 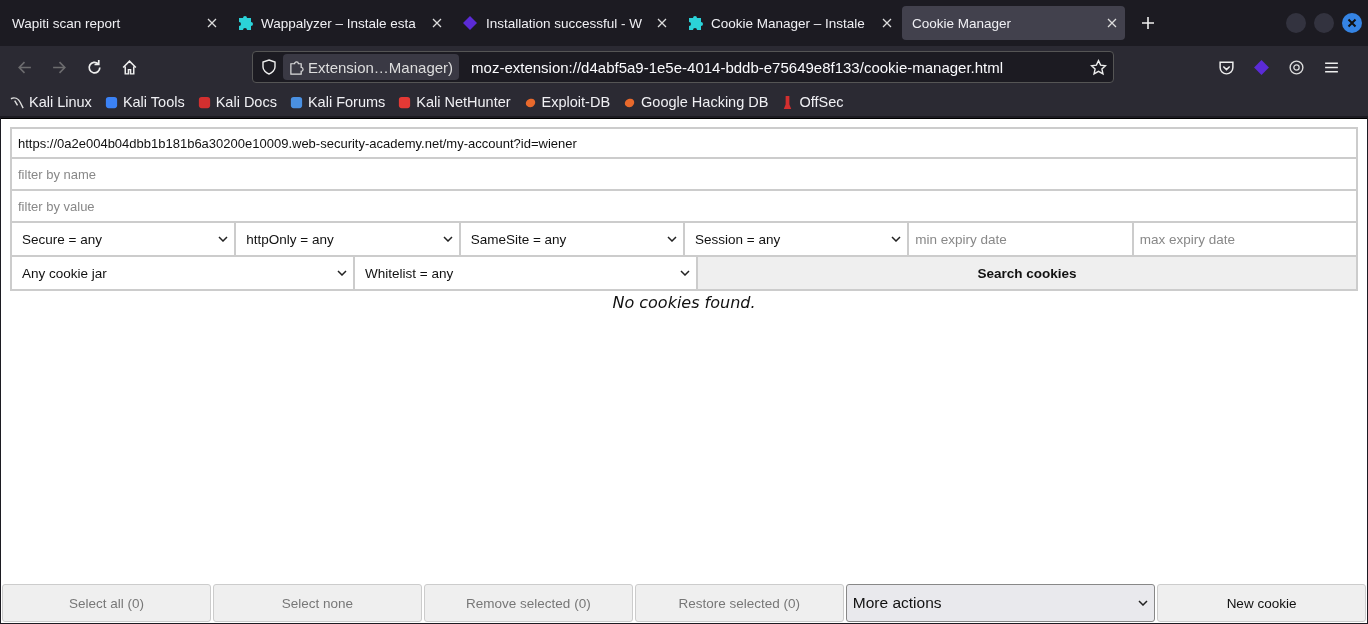 What do you see at coordinates (1000, 603) in the screenshot?
I see `more-actions-dropdown: More actions` at bounding box center [1000, 603].